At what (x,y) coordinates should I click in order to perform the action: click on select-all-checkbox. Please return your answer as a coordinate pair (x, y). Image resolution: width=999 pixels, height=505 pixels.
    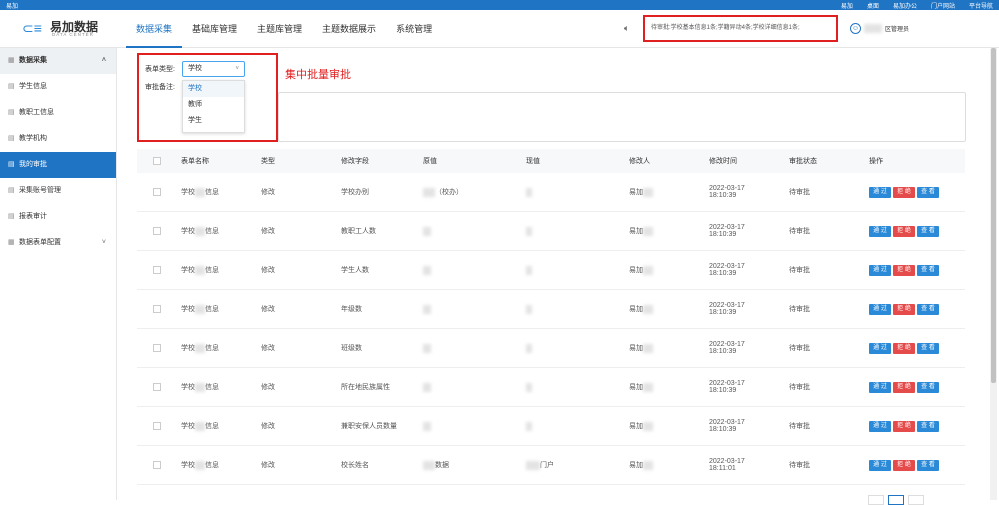
    Looking at the image, I should click on (157, 161).